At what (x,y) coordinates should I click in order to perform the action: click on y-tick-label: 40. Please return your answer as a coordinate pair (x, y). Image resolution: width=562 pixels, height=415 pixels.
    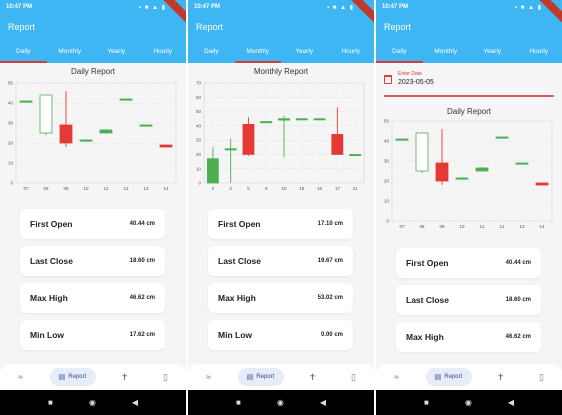
    Looking at the image, I should click on (387, 141).